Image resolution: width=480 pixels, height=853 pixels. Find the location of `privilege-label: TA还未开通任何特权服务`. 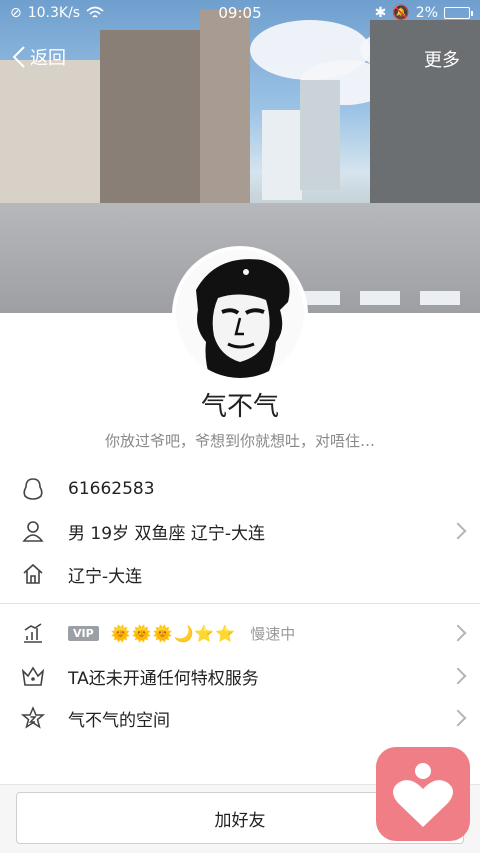

privilege-label: TA还未开通任何特权服务 is located at coordinates (163, 678).